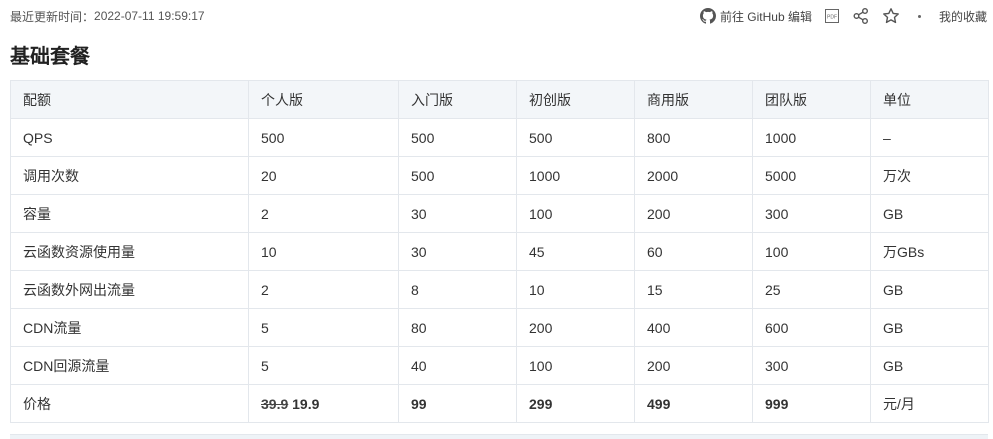 This screenshot has width=993, height=439. What do you see at coordinates (50, 57) in the screenshot?
I see `section-title: 基础套餐` at bounding box center [50, 57].